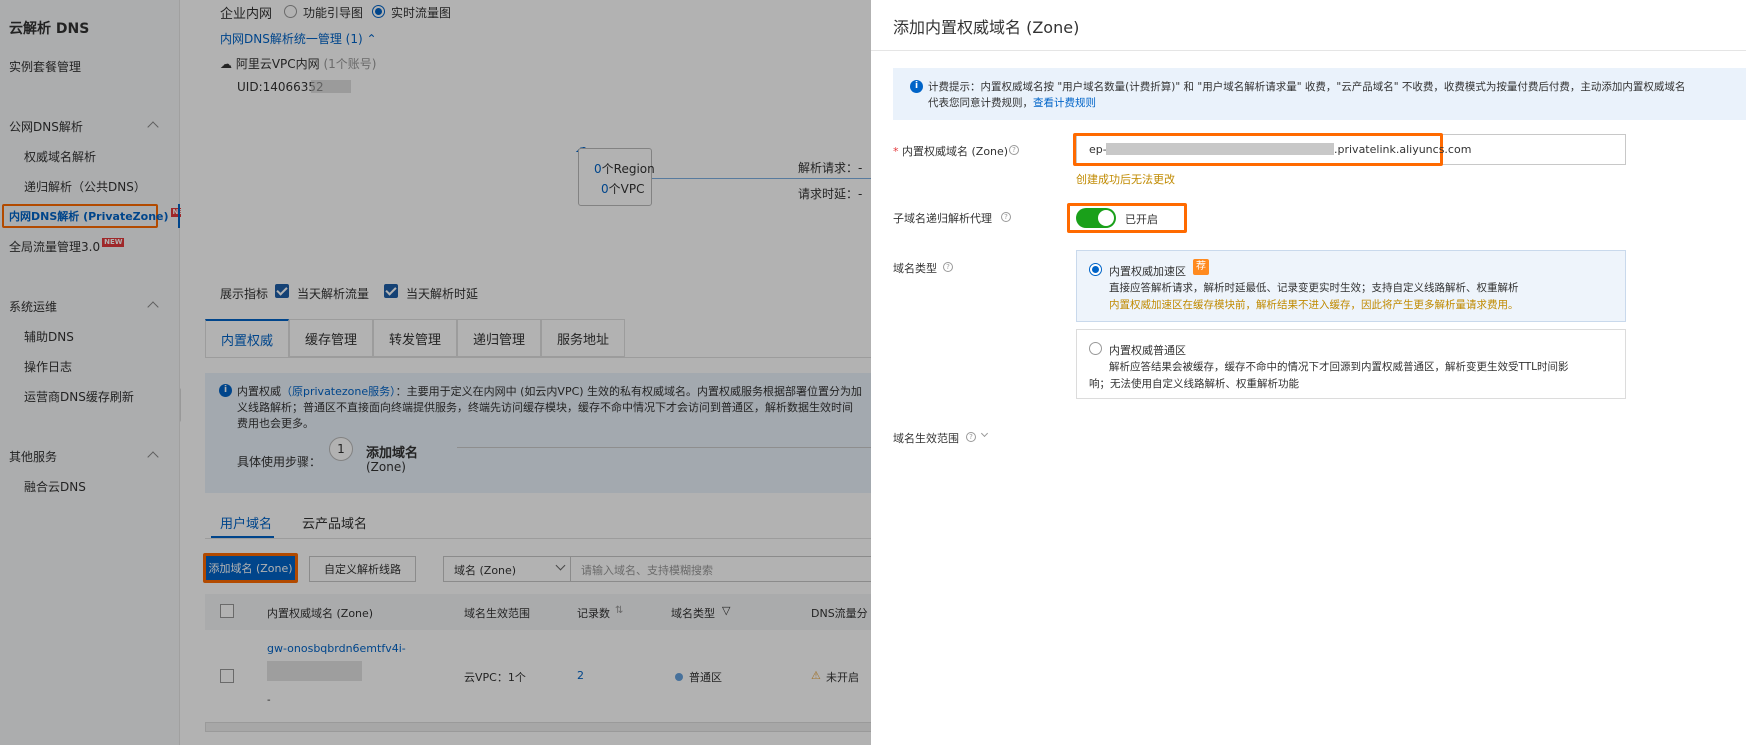  What do you see at coordinates (1220, 149) in the screenshot?
I see `redacted-block` at bounding box center [1220, 149].